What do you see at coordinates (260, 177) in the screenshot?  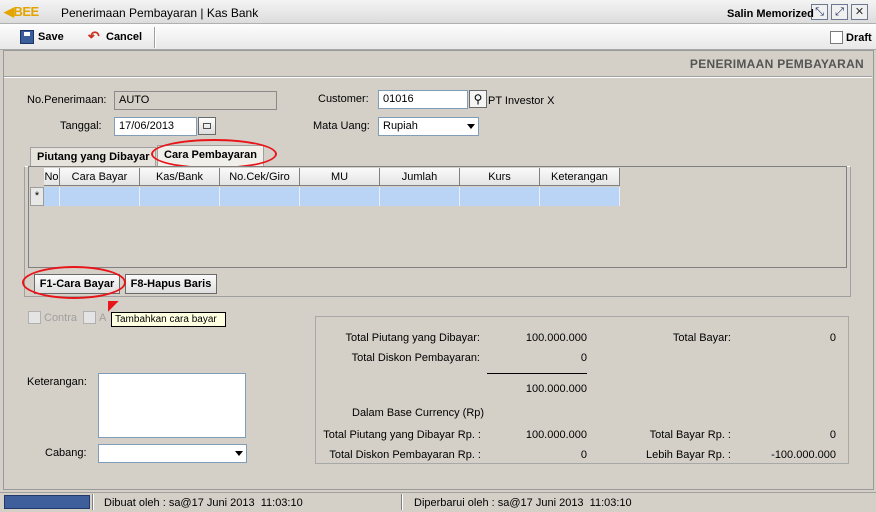 I see `column-header-no-cek-giro: No.Cek/Giro` at bounding box center [260, 177].